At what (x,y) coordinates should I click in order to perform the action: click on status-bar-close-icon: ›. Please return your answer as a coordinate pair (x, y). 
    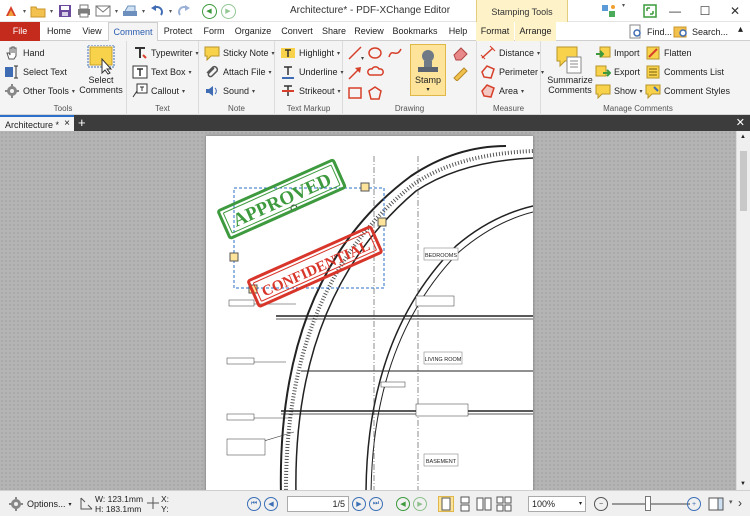
    Looking at the image, I should click on (740, 503).